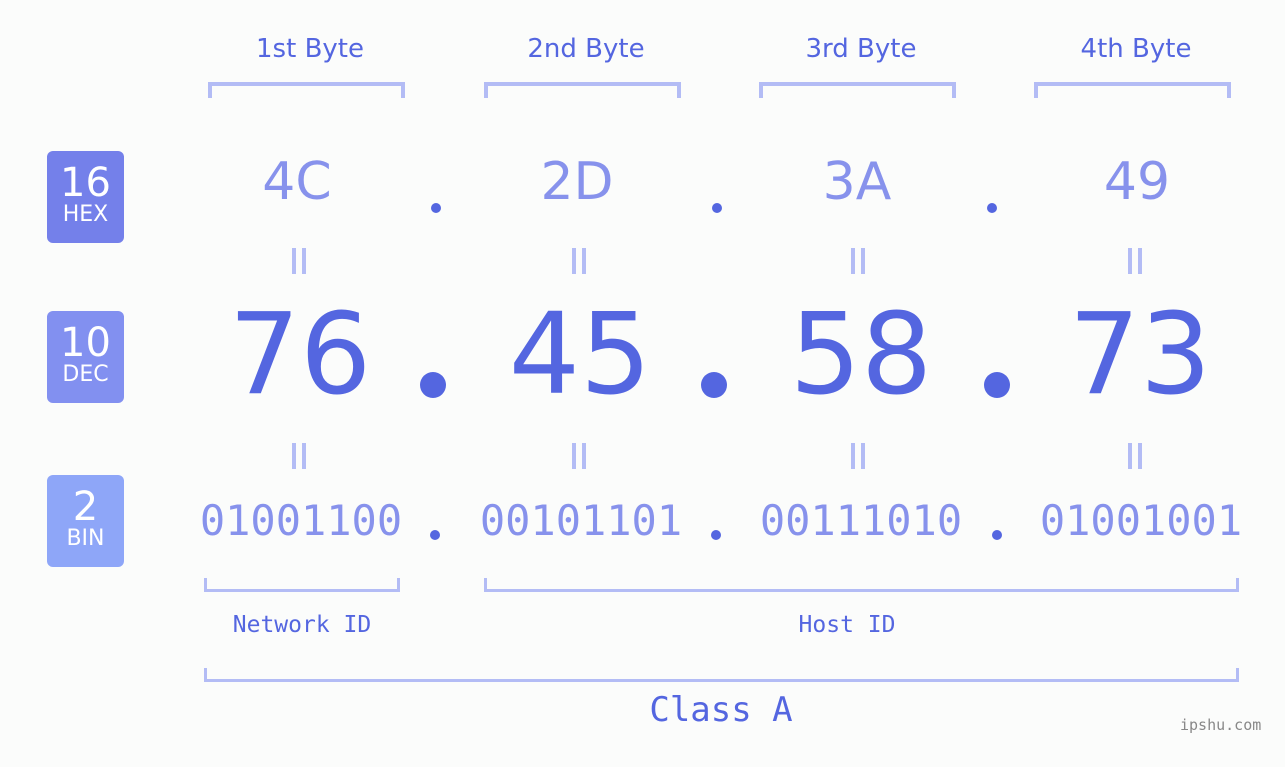  Describe the element at coordinates (861, 585) in the screenshot. I see `host-id-bracket` at that location.